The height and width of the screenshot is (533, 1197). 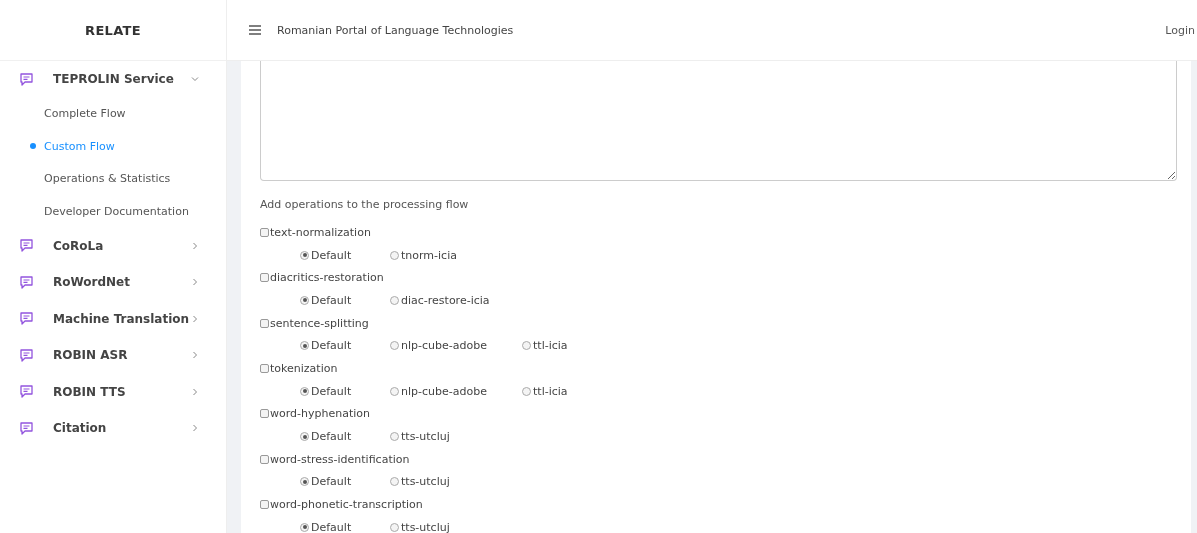 I want to click on login-link: Login, so click(x=1180, y=30).